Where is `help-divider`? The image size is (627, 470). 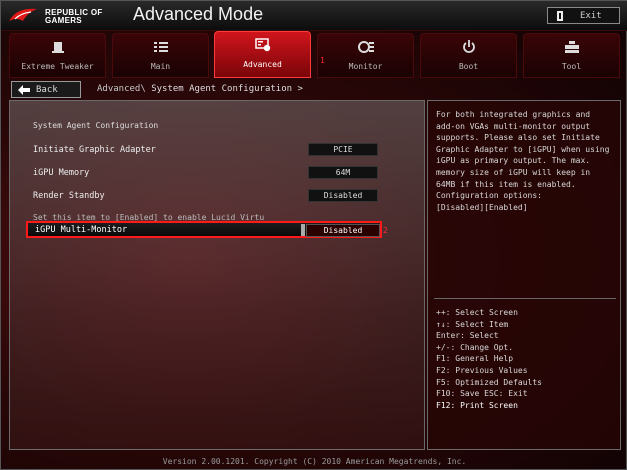
help-divider is located at coordinates (525, 298).